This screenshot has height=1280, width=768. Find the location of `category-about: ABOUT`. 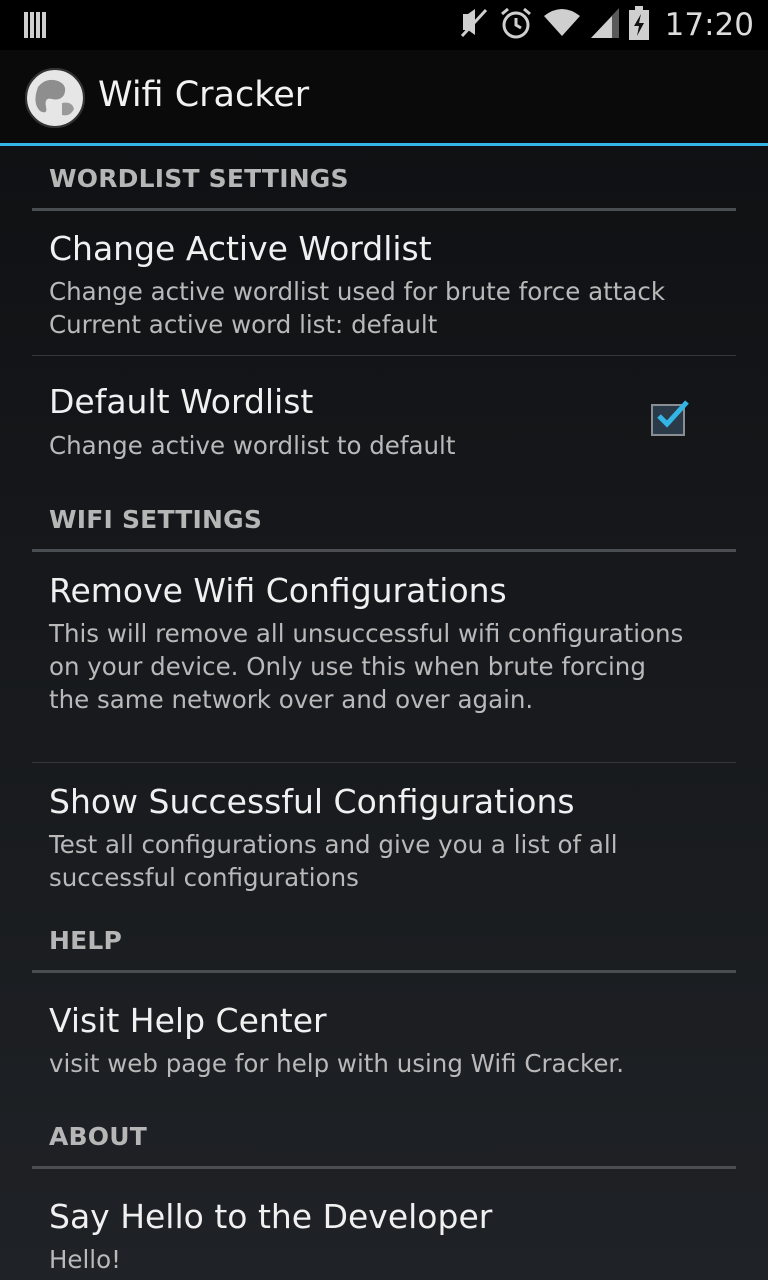

category-about: ABOUT is located at coordinates (384, 1143).